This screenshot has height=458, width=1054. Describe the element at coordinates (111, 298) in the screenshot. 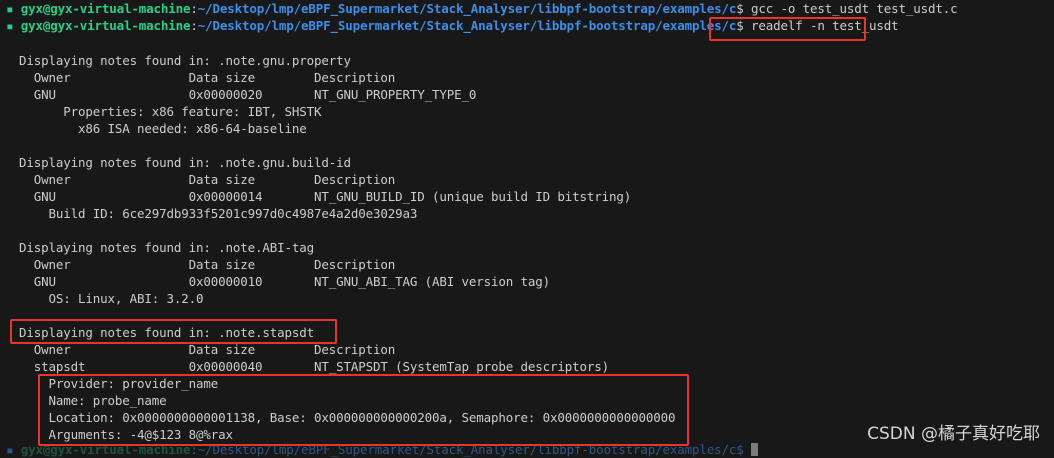

I see `note-detail: OS: Linux, ABI: 3.2.0` at that location.